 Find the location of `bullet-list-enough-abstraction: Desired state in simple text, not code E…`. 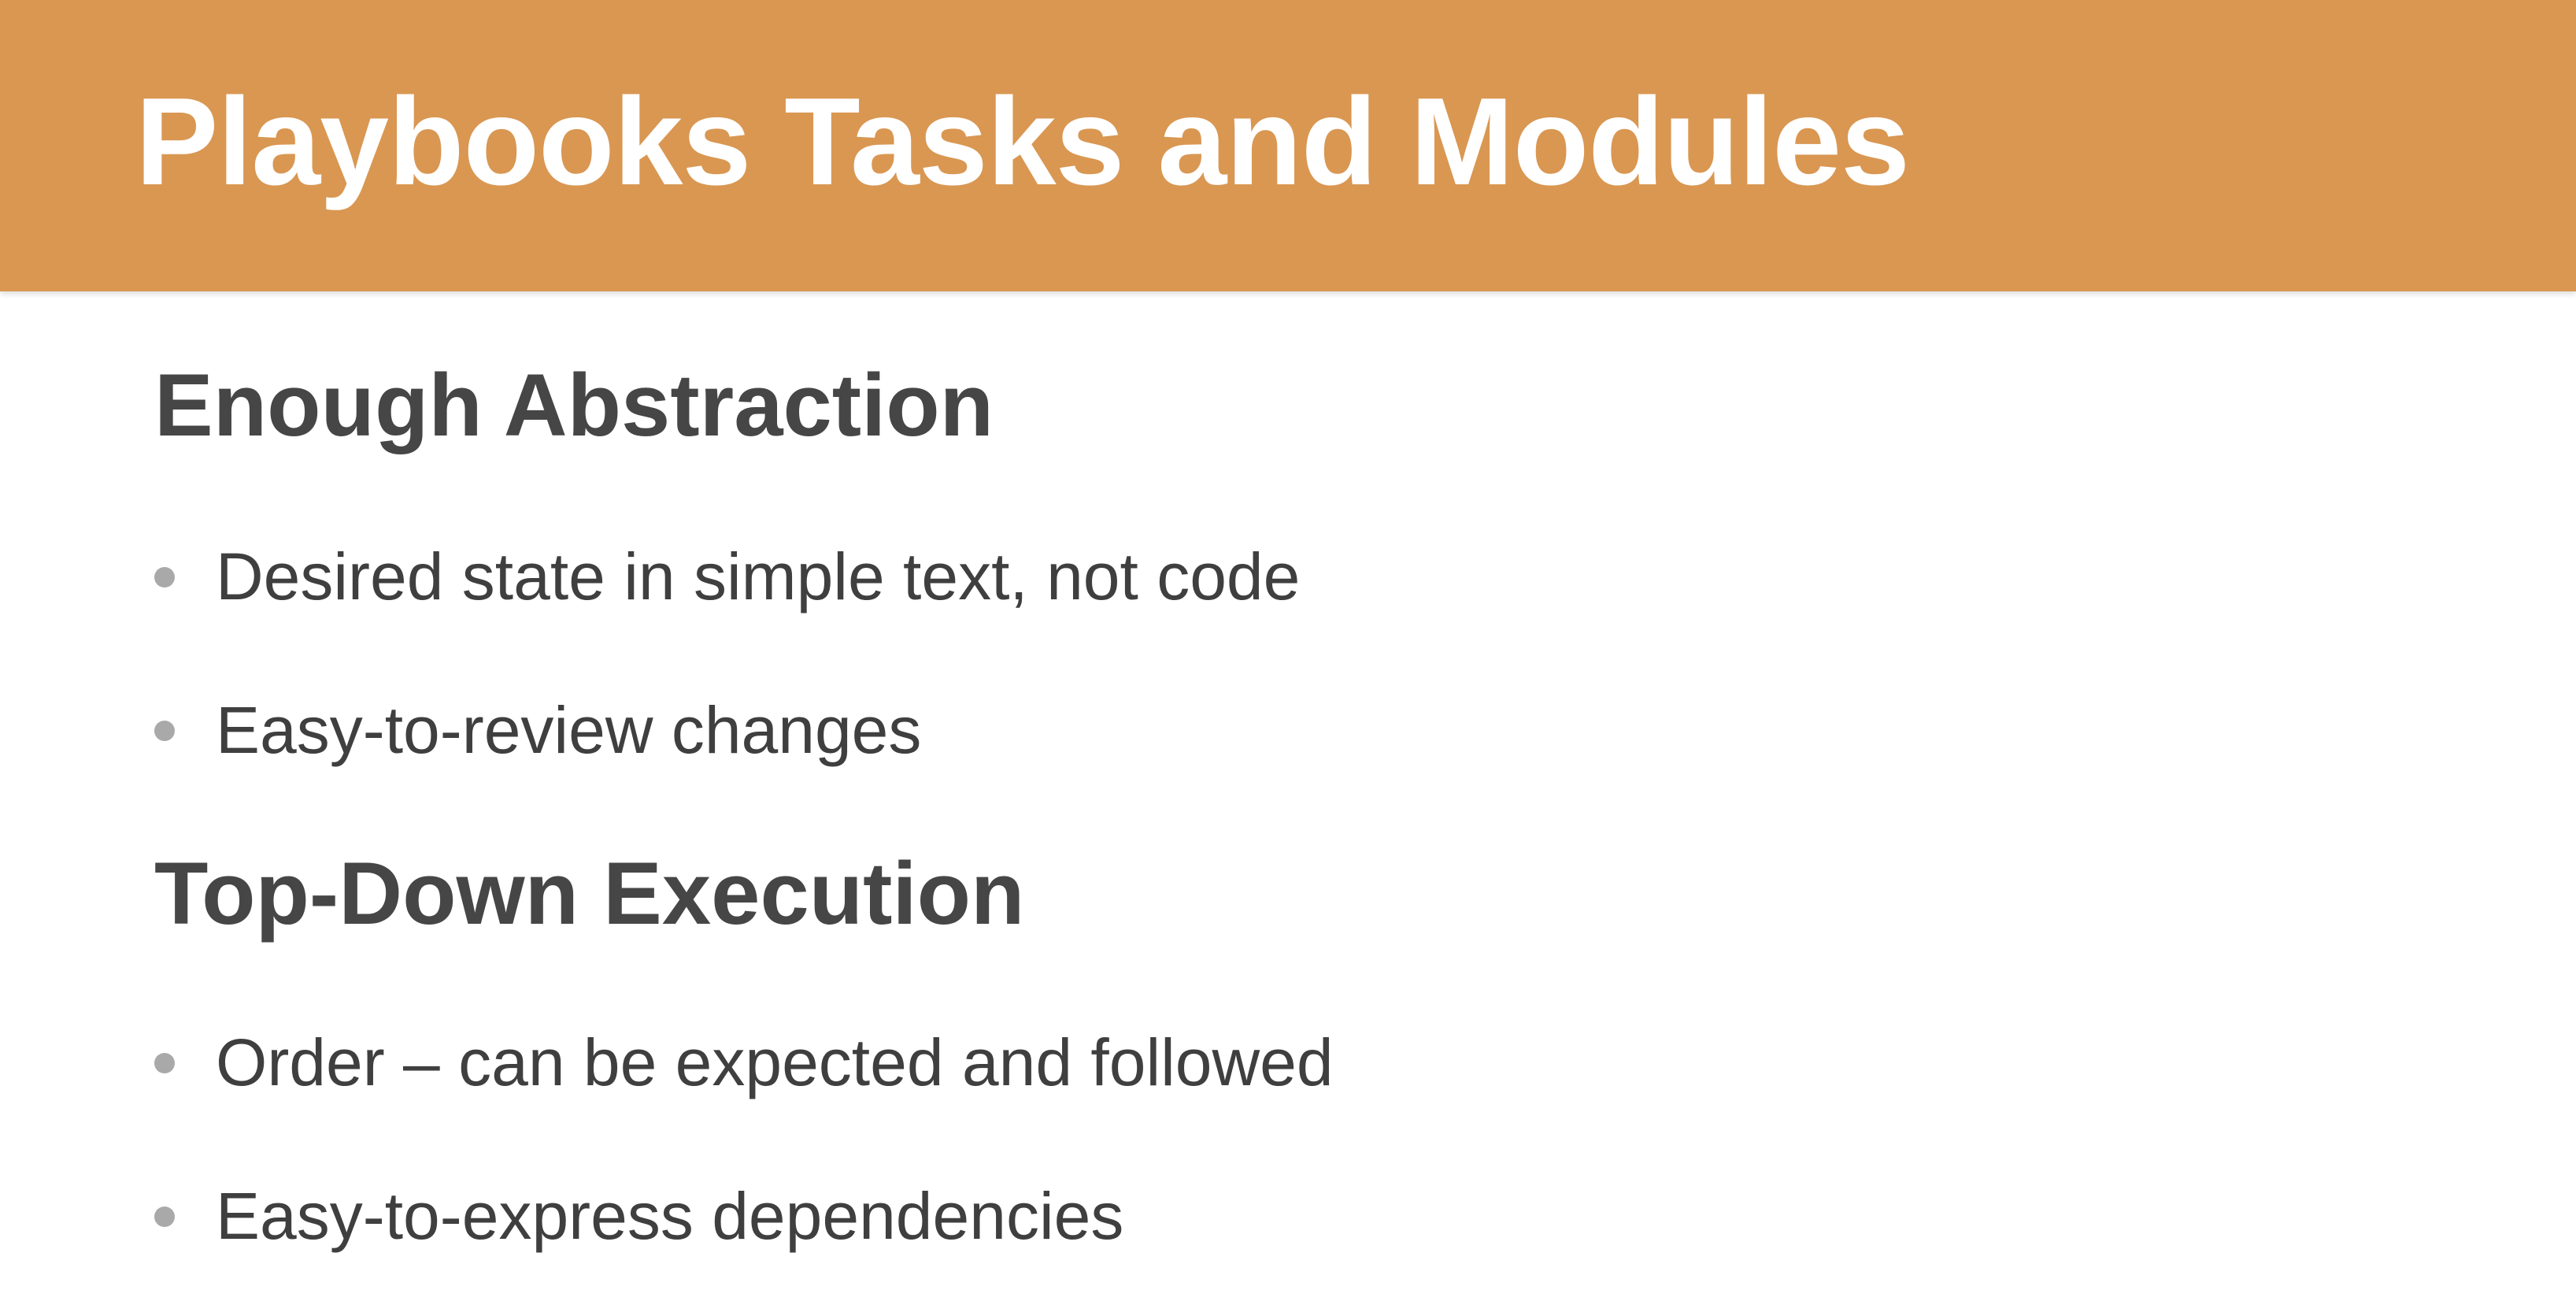

bullet-list-enough-abstraction: Desired state in simple text, not code E… is located at coordinates (727, 653).